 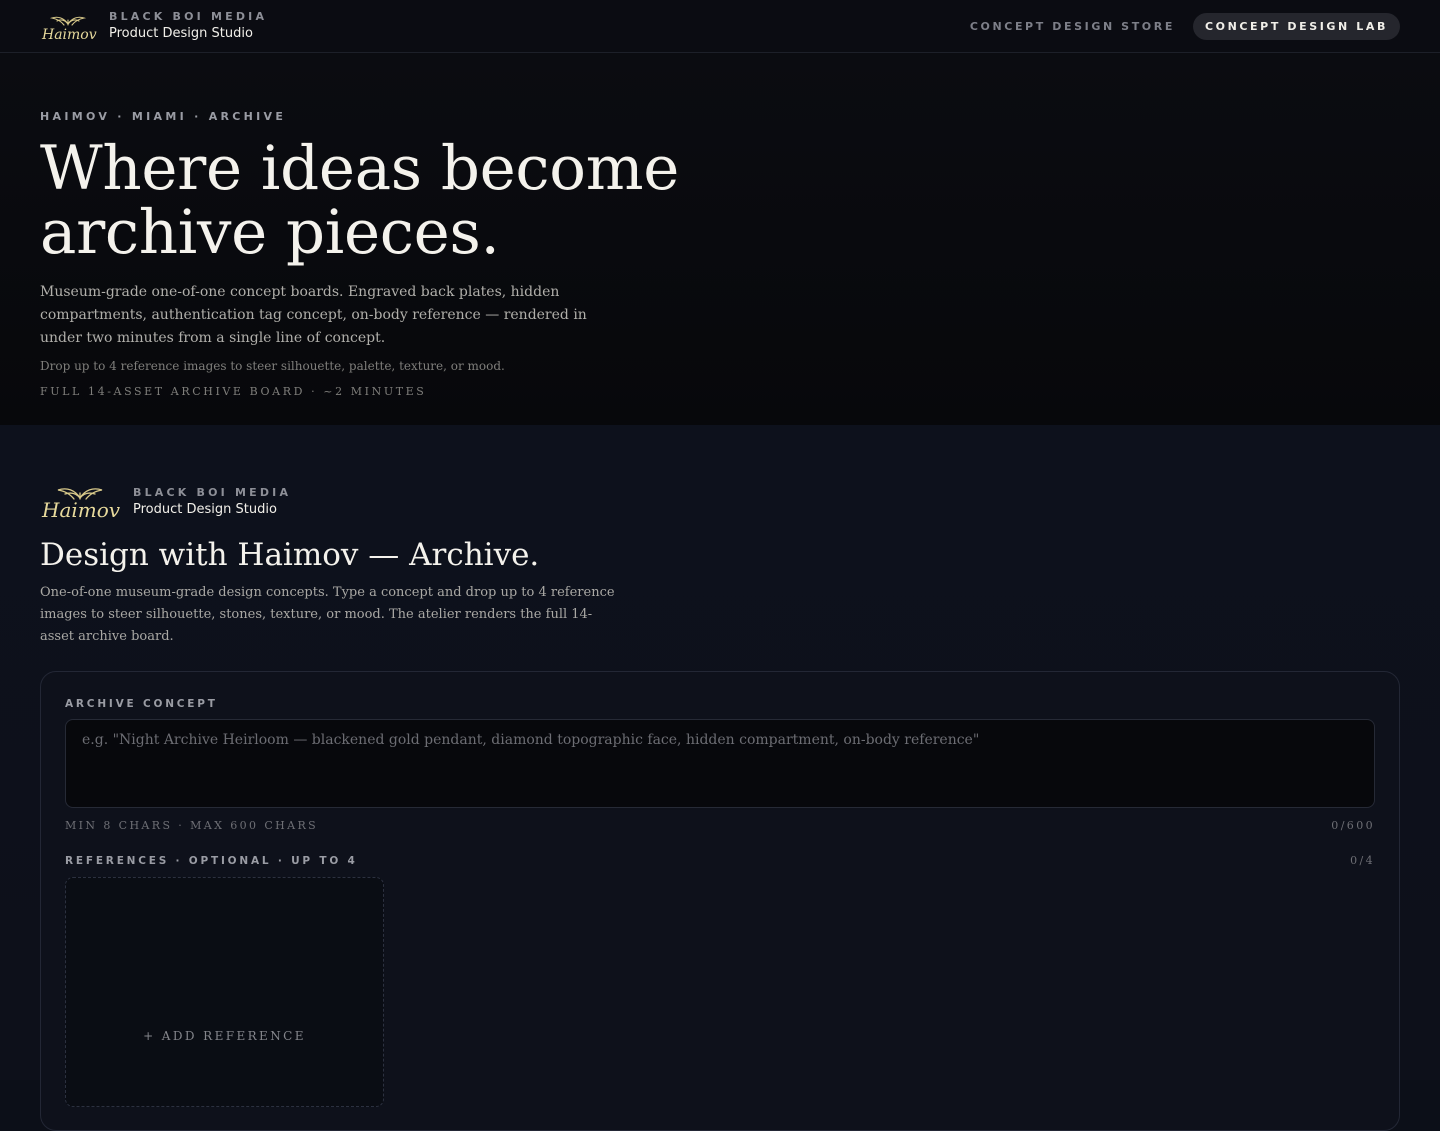 What do you see at coordinates (1353, 825) in the screenshot?
I see `concept-char-count: 0/600` at bounding box center [1353, 825].